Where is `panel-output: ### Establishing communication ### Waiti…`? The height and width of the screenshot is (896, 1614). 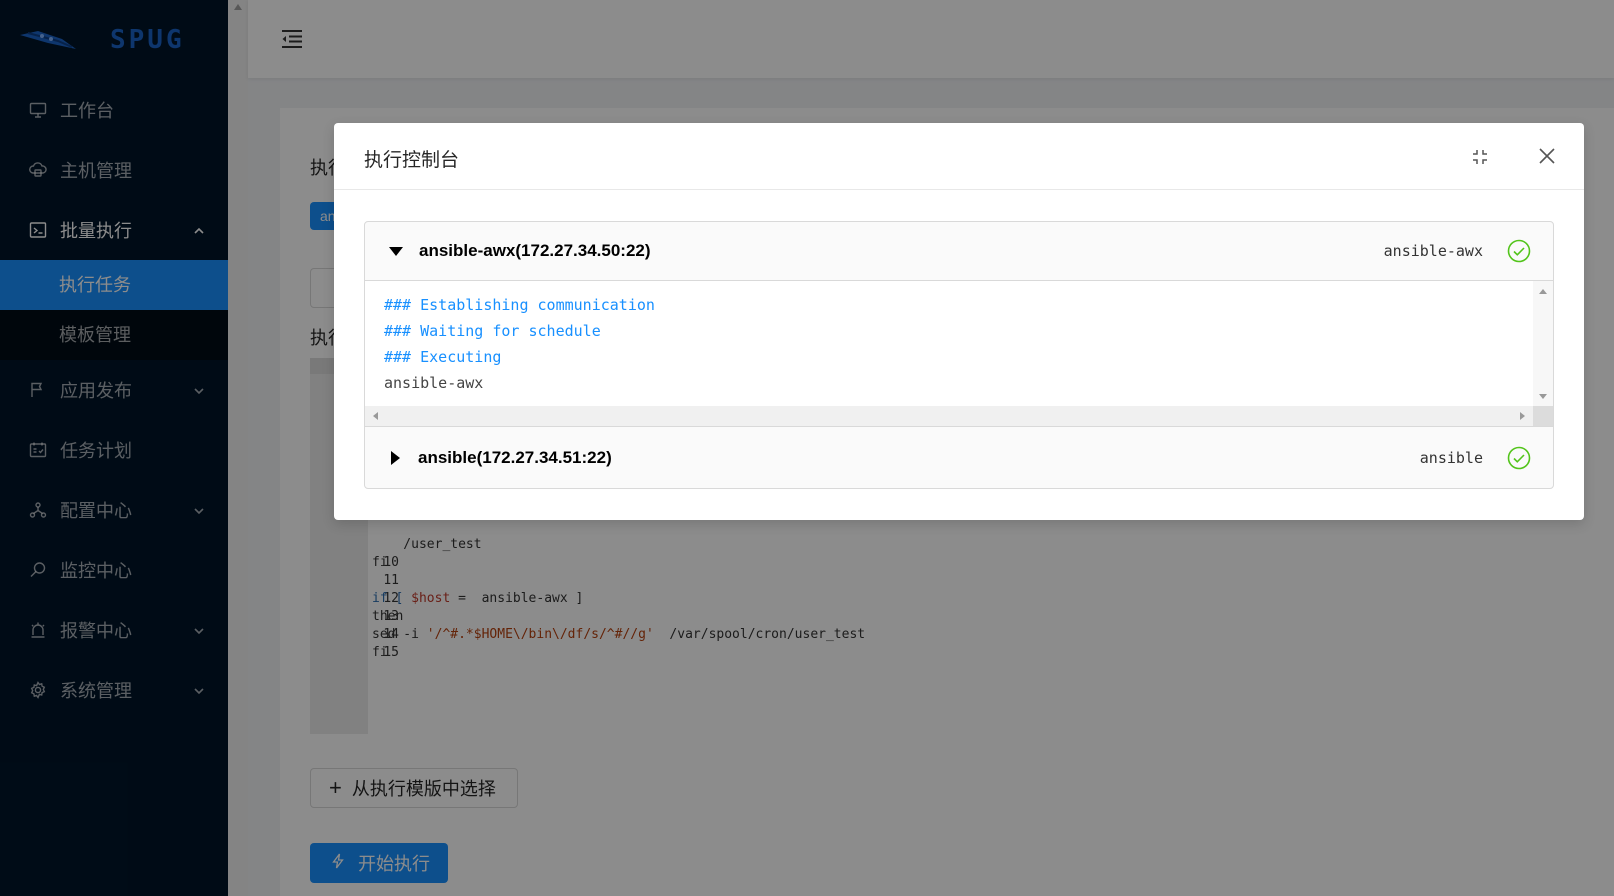
panel-output: ### Establishing communication ### Waiti… is located at coordinates (959, 353).